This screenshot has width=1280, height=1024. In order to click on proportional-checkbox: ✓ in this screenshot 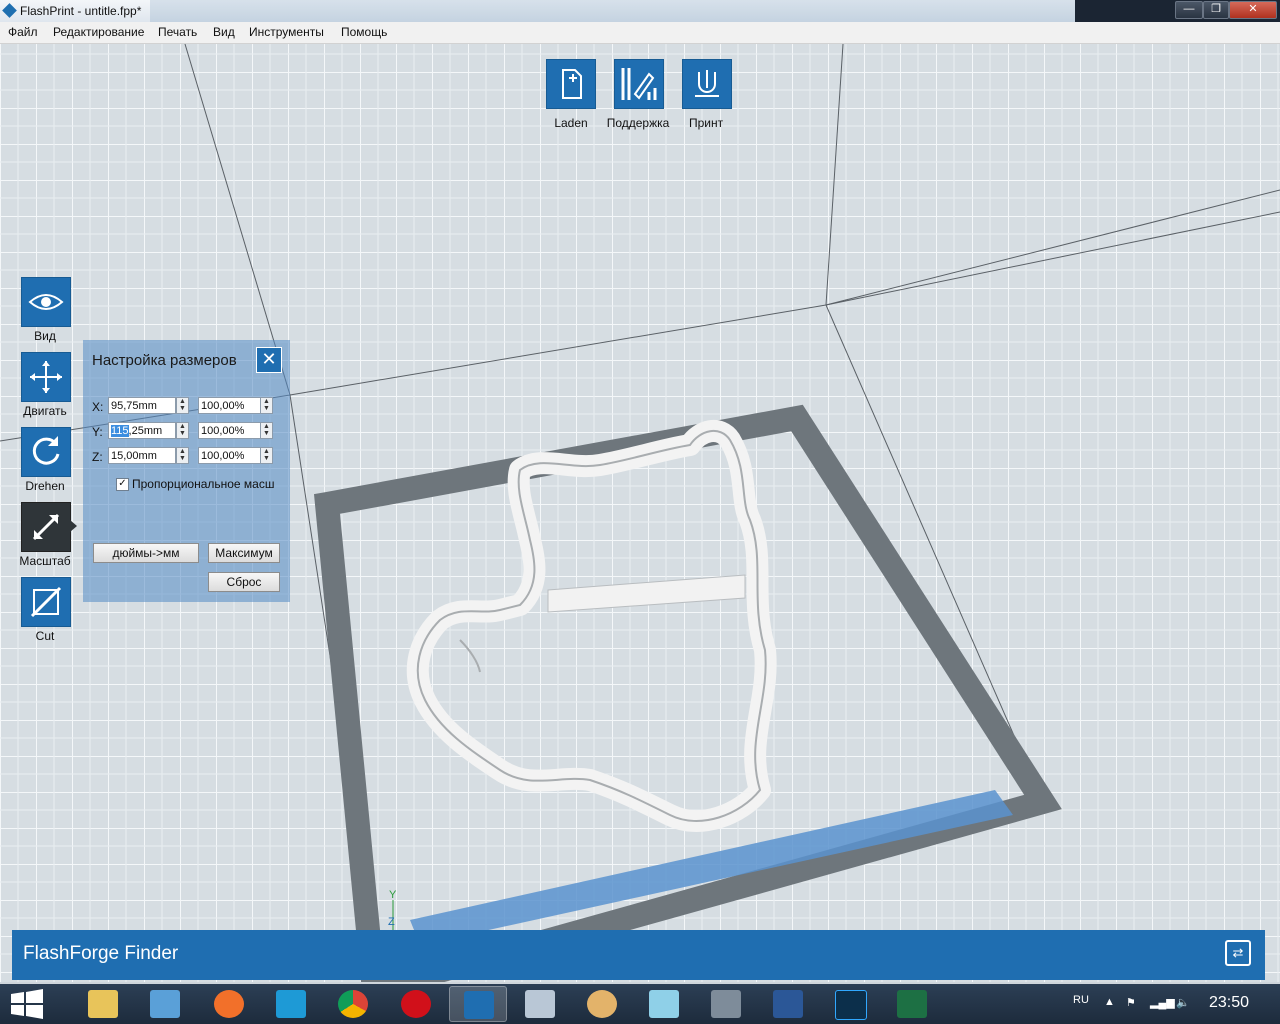, I will do `click(122, 484)`.